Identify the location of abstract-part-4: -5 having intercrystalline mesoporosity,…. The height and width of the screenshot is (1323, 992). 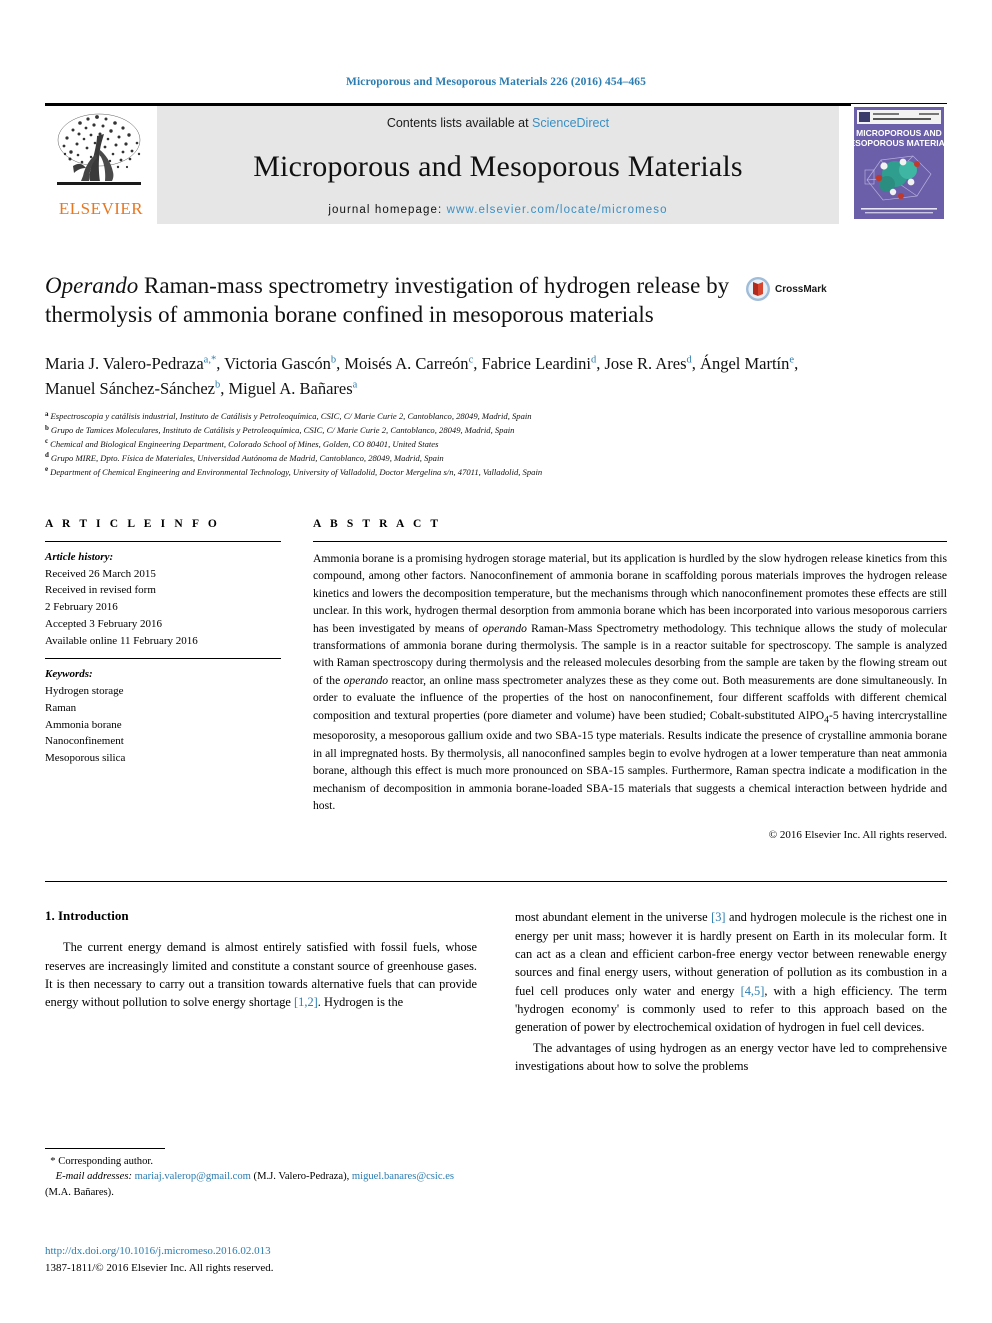
(630, 760).